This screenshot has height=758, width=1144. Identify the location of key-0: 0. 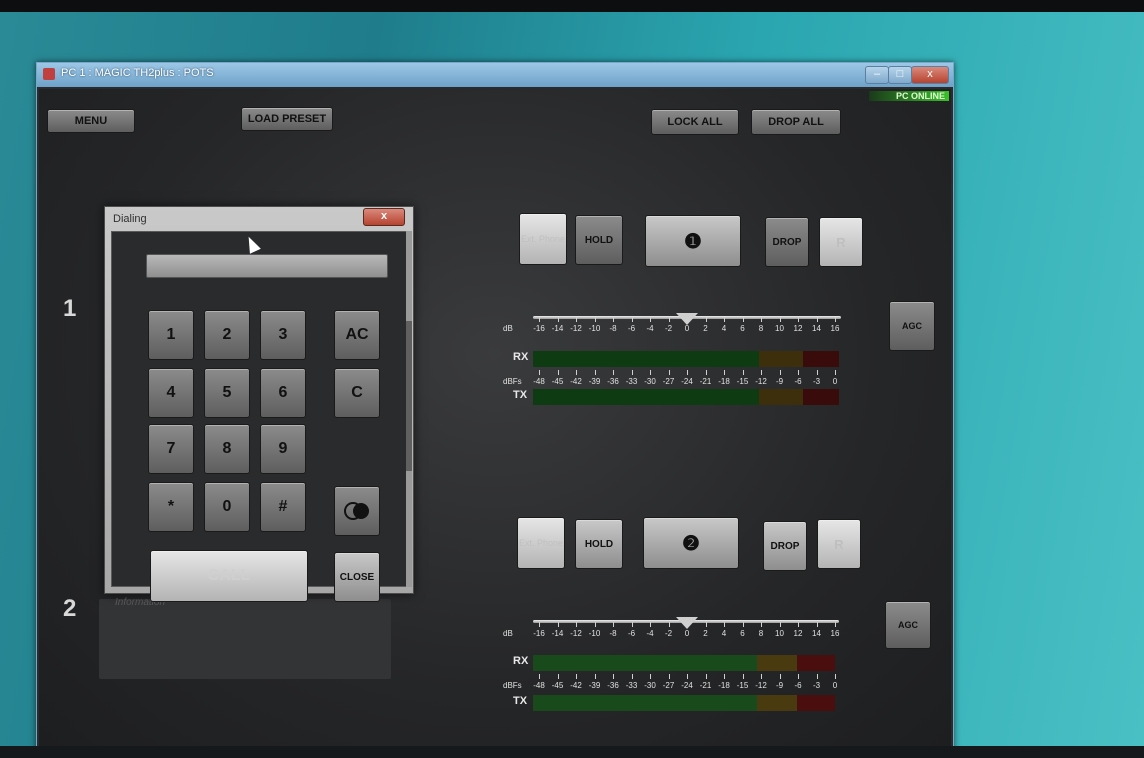
(227, 507).